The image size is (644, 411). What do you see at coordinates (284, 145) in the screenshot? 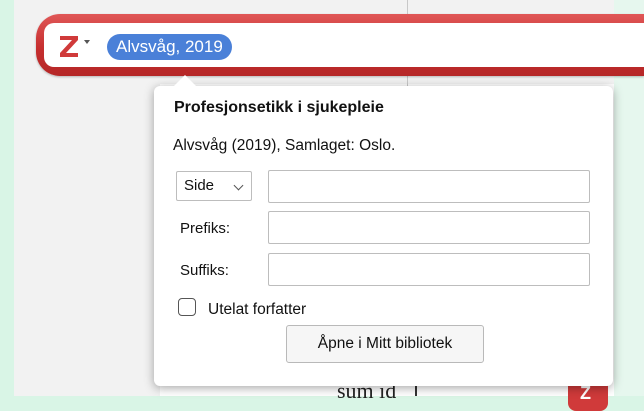
I see `item-citation: Alvsvåg (2019), Samlaget: Oslo.` at bounding box center [284, 145].